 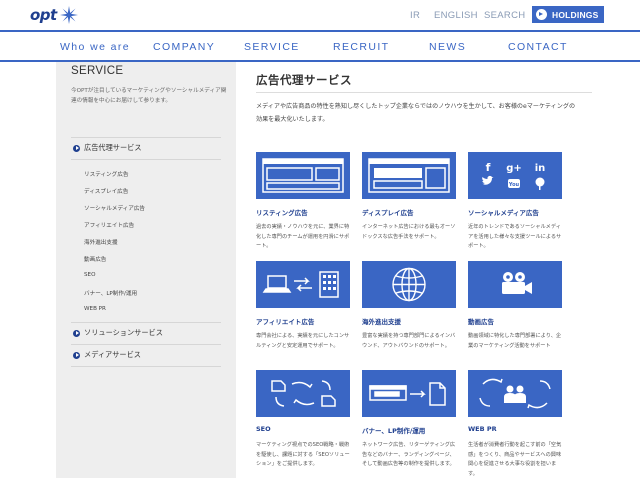 I want to click on card-description: 豊富な実績を持つ専門部門によるインバウンド、アウトバウンドのサポート。, so click(x=409, y=341).